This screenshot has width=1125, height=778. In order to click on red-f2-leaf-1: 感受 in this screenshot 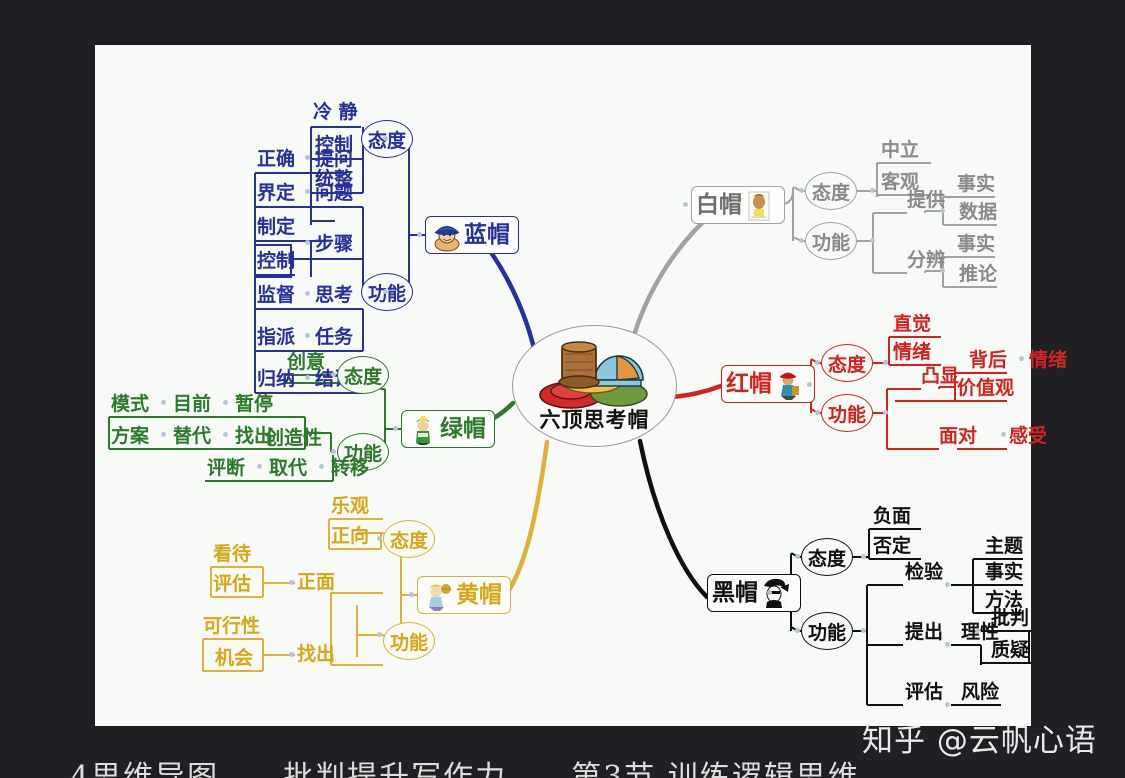, I will do `click(1028, 436)`.